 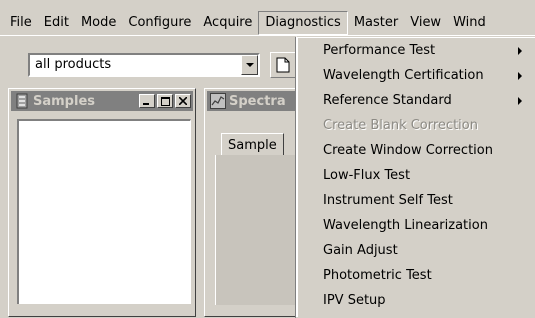 I want to click on menu-mode: Mode, so click(x=98, y=23).